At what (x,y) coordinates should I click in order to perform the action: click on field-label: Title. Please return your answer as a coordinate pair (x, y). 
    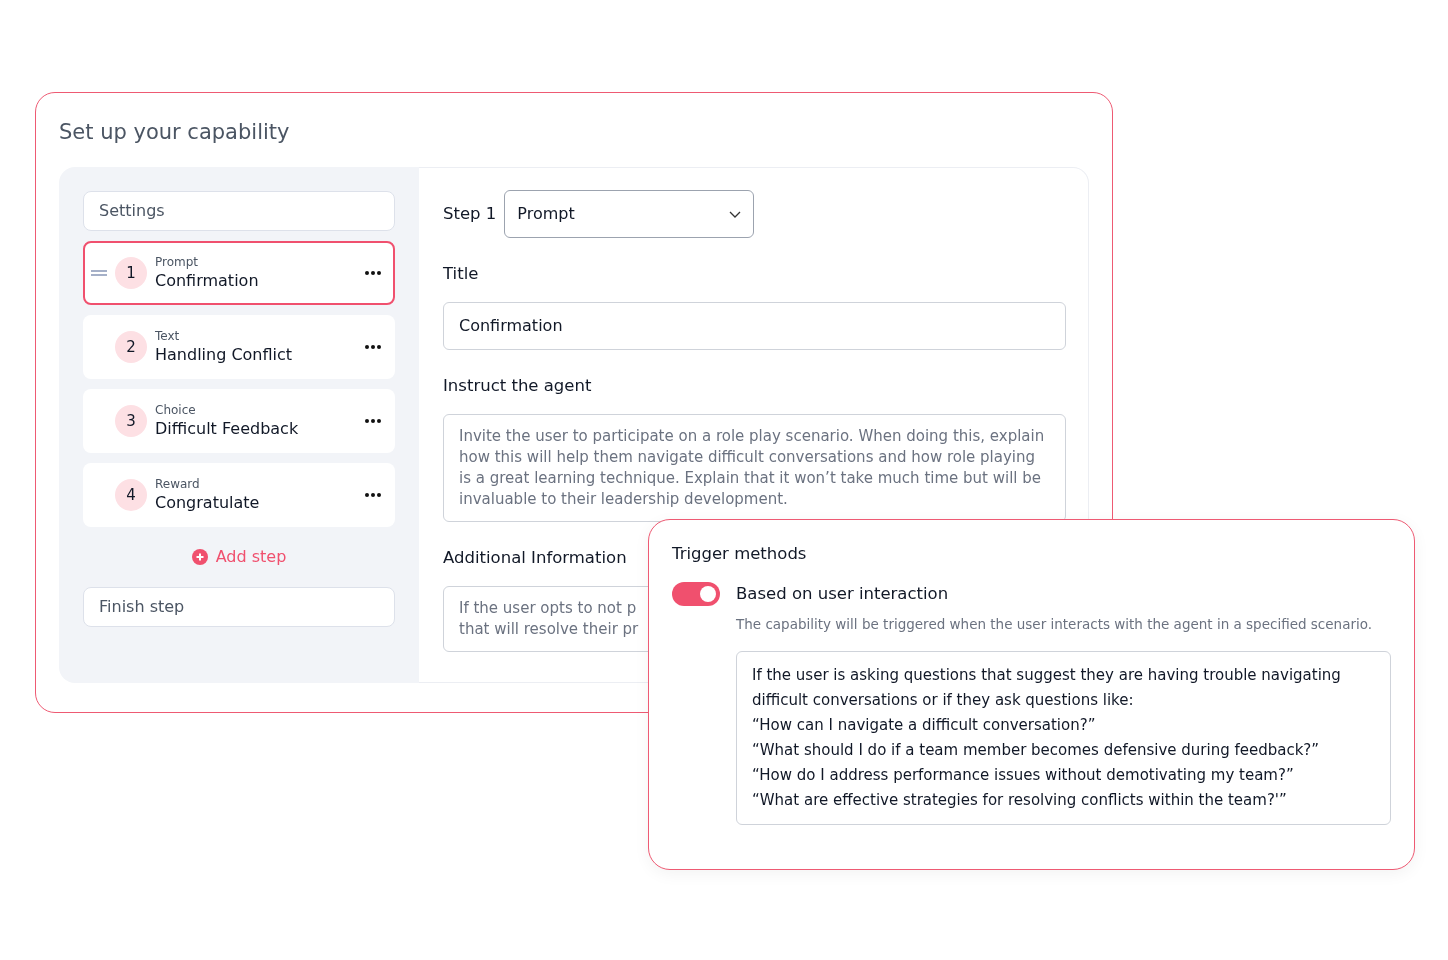
    Looking at the image, I should click on (461, 274).